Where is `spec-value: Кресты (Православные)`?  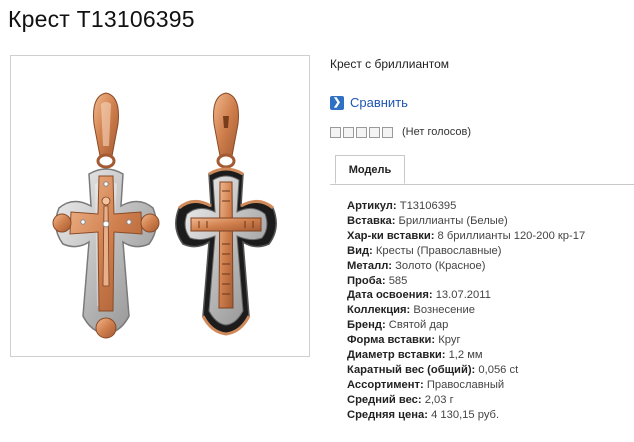
spec-value: Кресты (Православные) is located at coordinates (438, 250).